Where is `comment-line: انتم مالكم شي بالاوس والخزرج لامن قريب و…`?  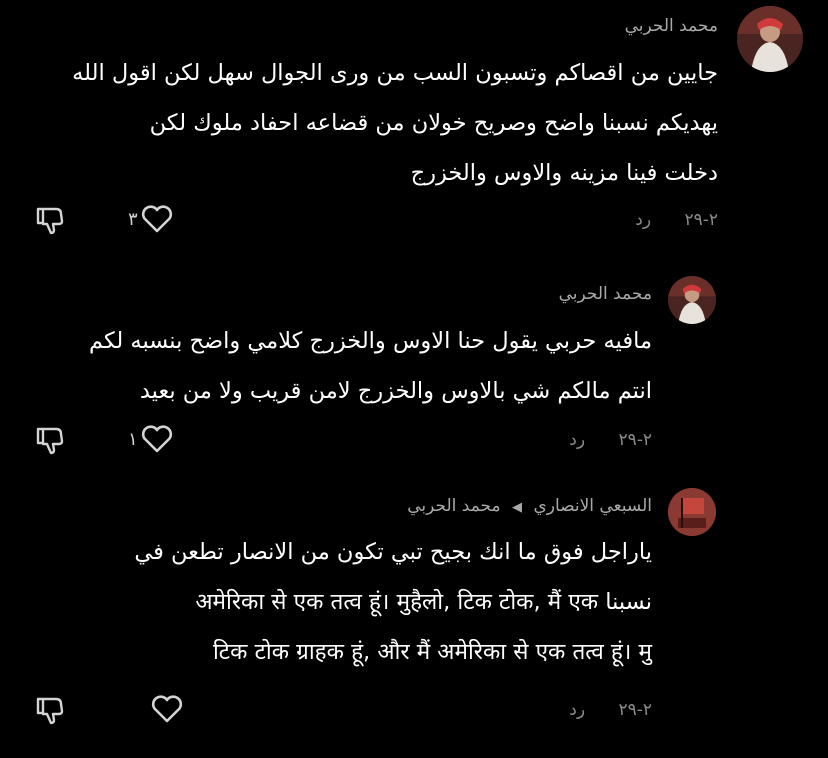
comment-line: انتم مالكم شي بالاوس والخزرج لامن قريب و… is located at coordinates (395, 391).